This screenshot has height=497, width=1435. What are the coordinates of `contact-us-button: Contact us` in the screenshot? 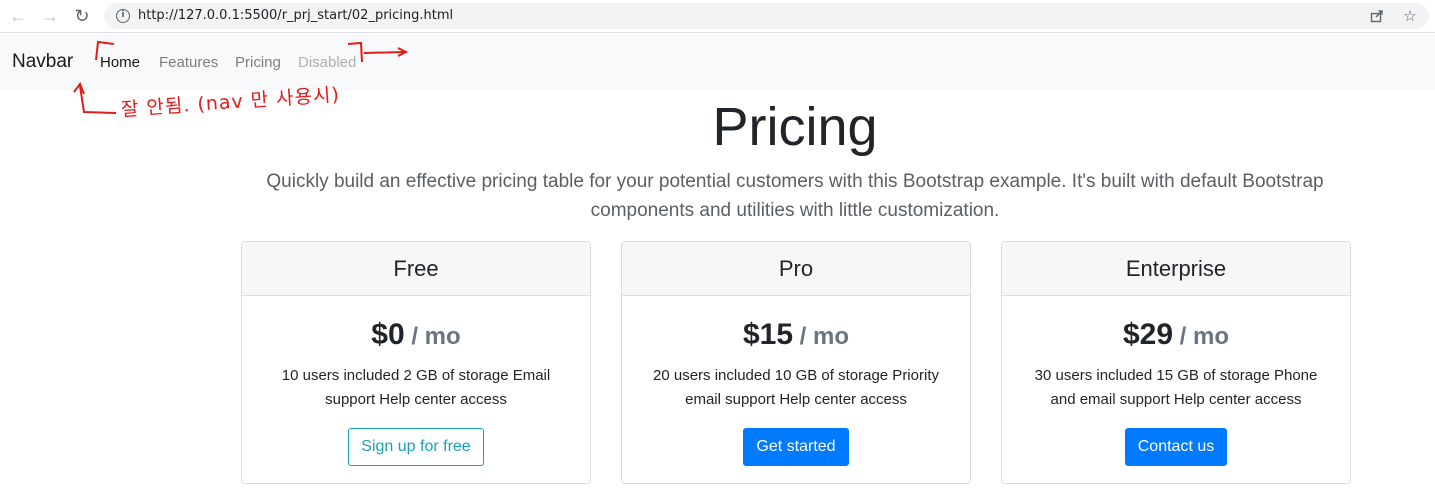 It's located at (1176, 447).